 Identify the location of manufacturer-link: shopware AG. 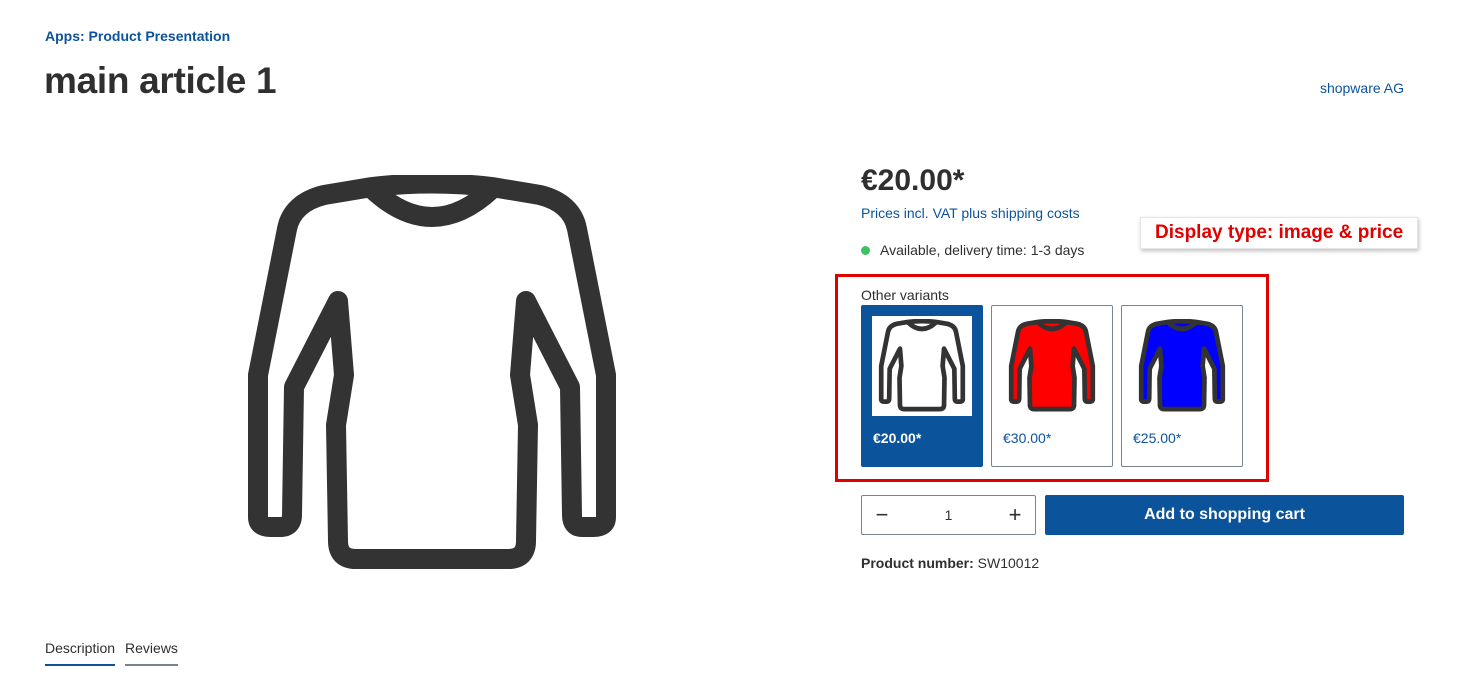
(1362, 88).